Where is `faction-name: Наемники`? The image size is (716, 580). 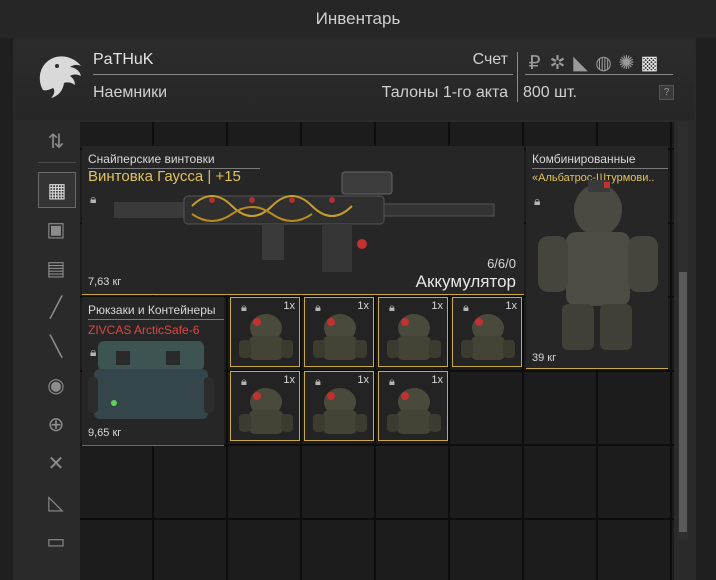
faction-name: Наемники is located at coordinates (130, 92).